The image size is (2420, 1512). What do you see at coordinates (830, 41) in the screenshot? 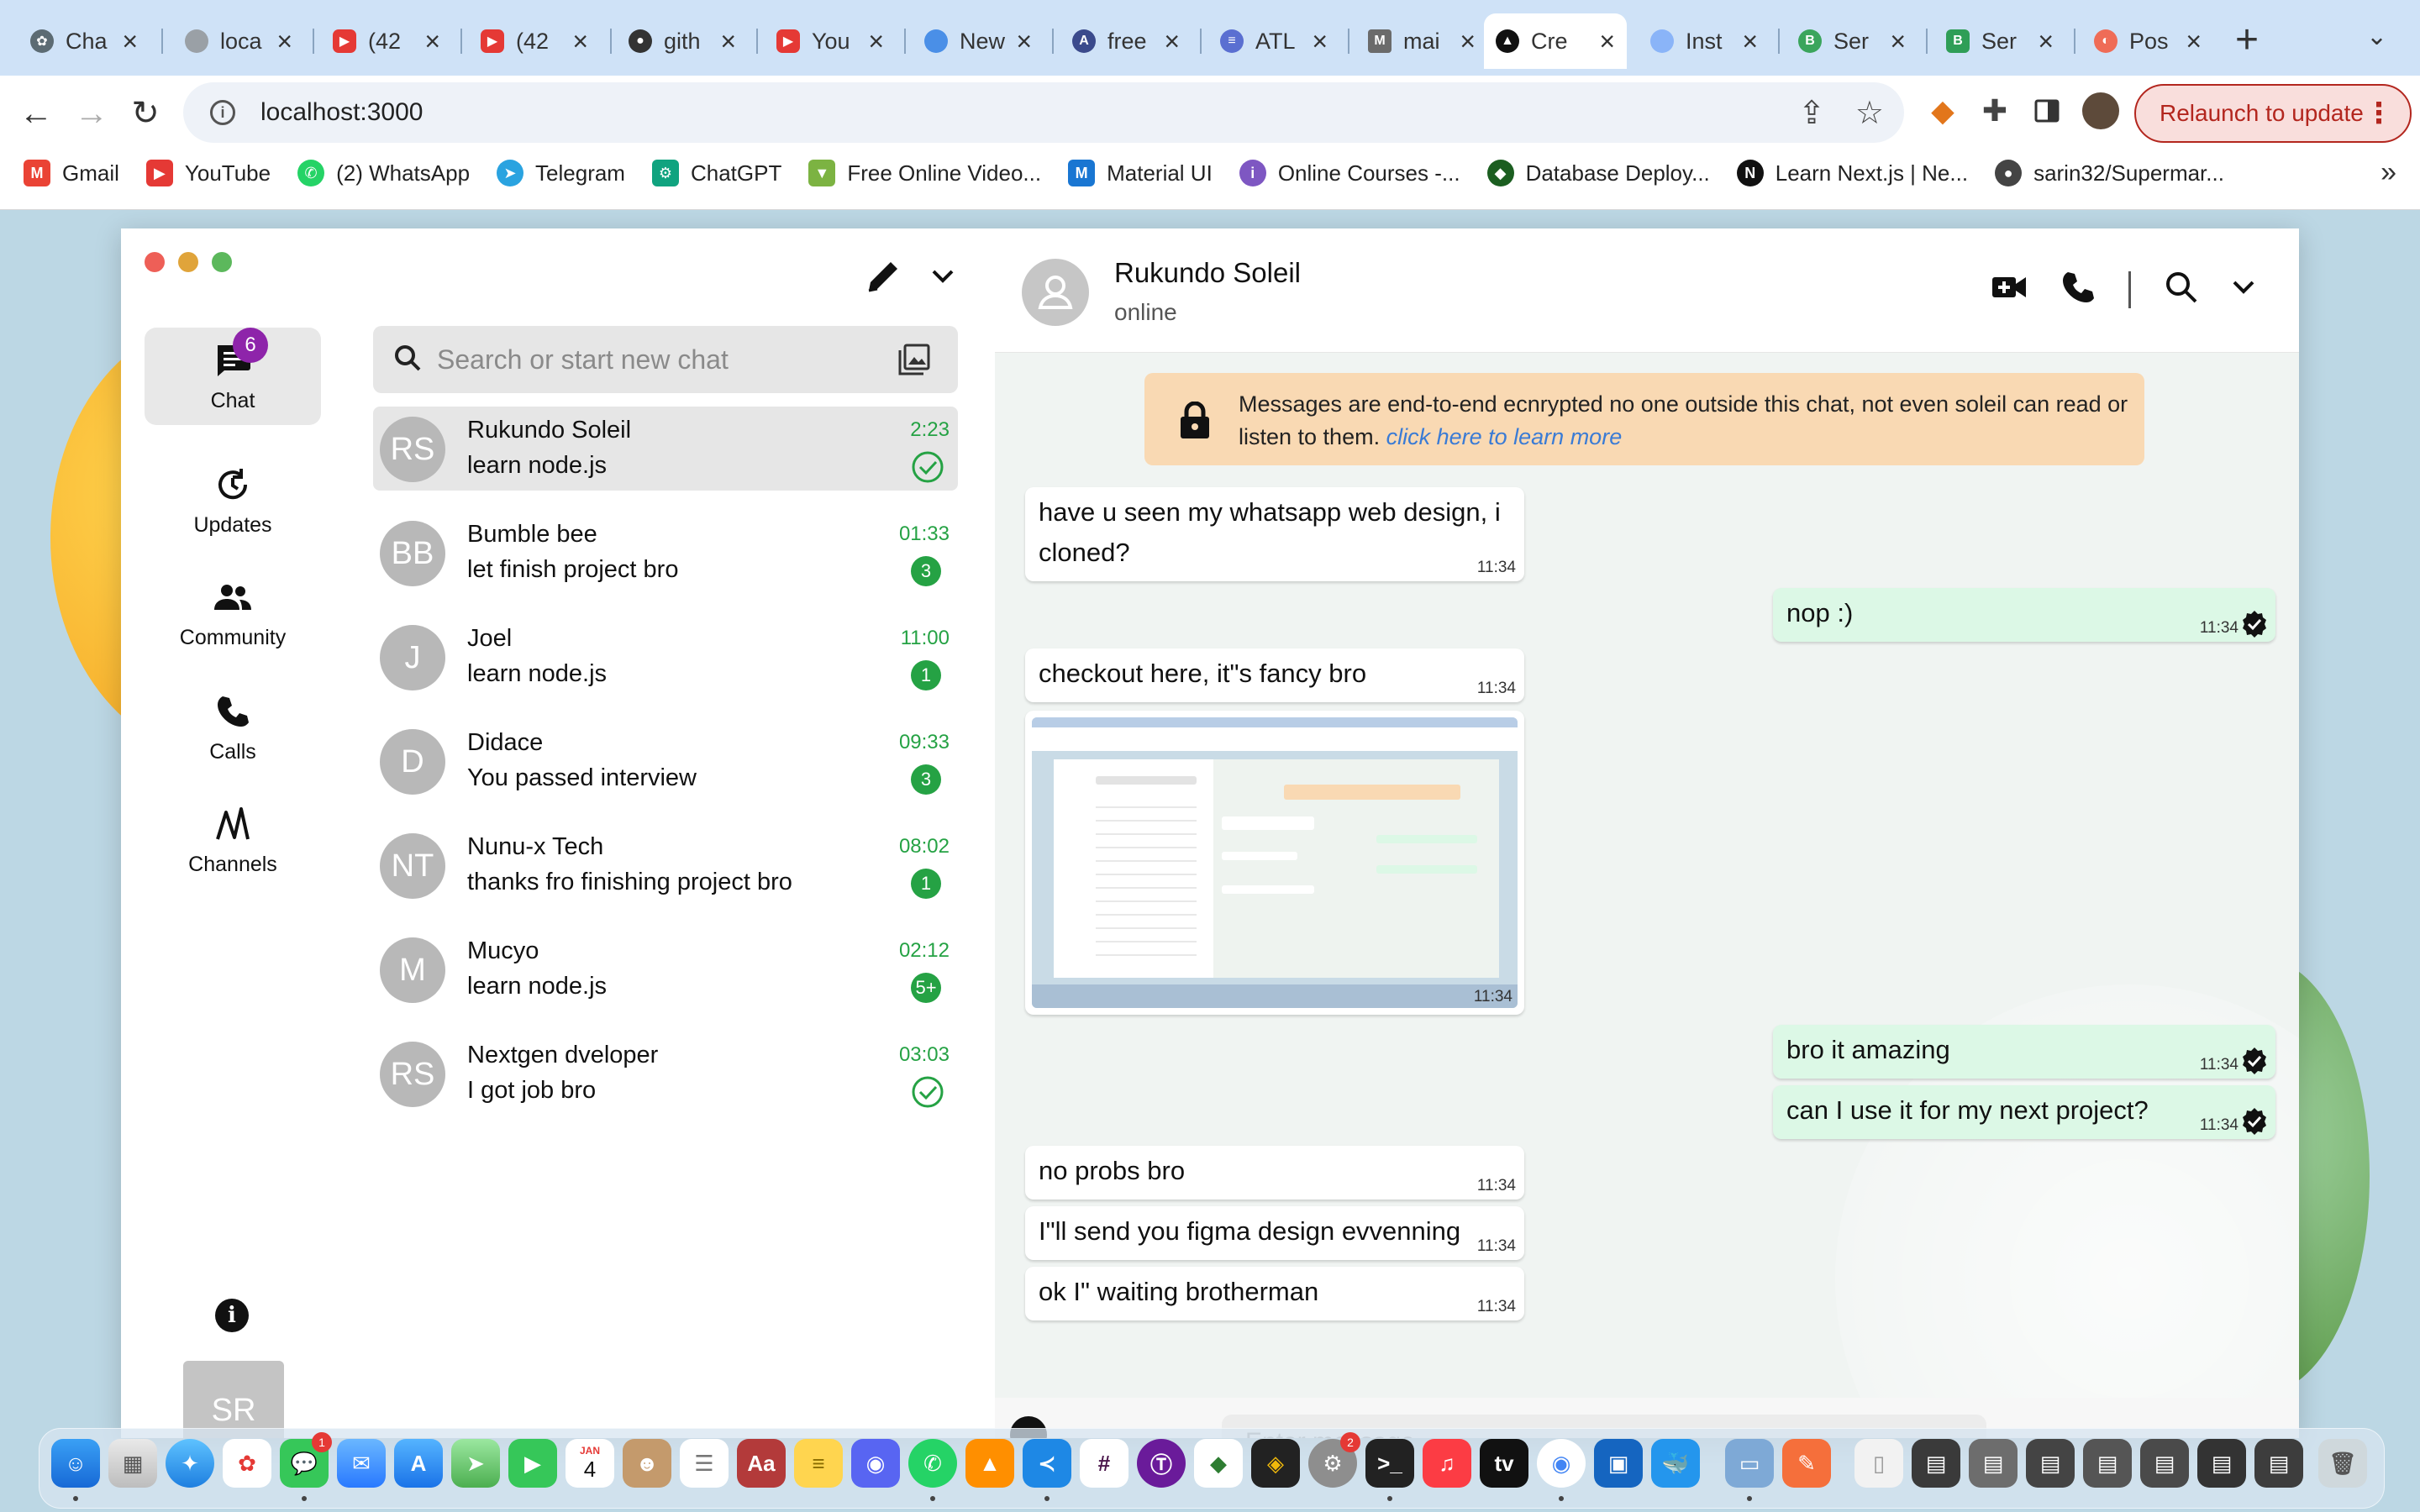
I see `browser-tab: ▶ You ×` at bounding box center [830, 41].